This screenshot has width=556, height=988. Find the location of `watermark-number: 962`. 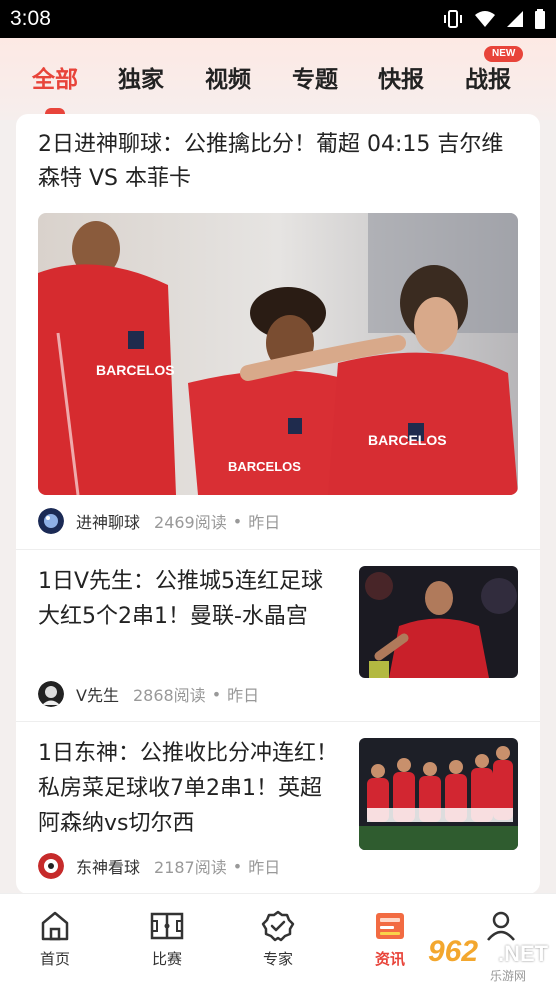

watermark-number: 962 is located at coordinates (453, 951).